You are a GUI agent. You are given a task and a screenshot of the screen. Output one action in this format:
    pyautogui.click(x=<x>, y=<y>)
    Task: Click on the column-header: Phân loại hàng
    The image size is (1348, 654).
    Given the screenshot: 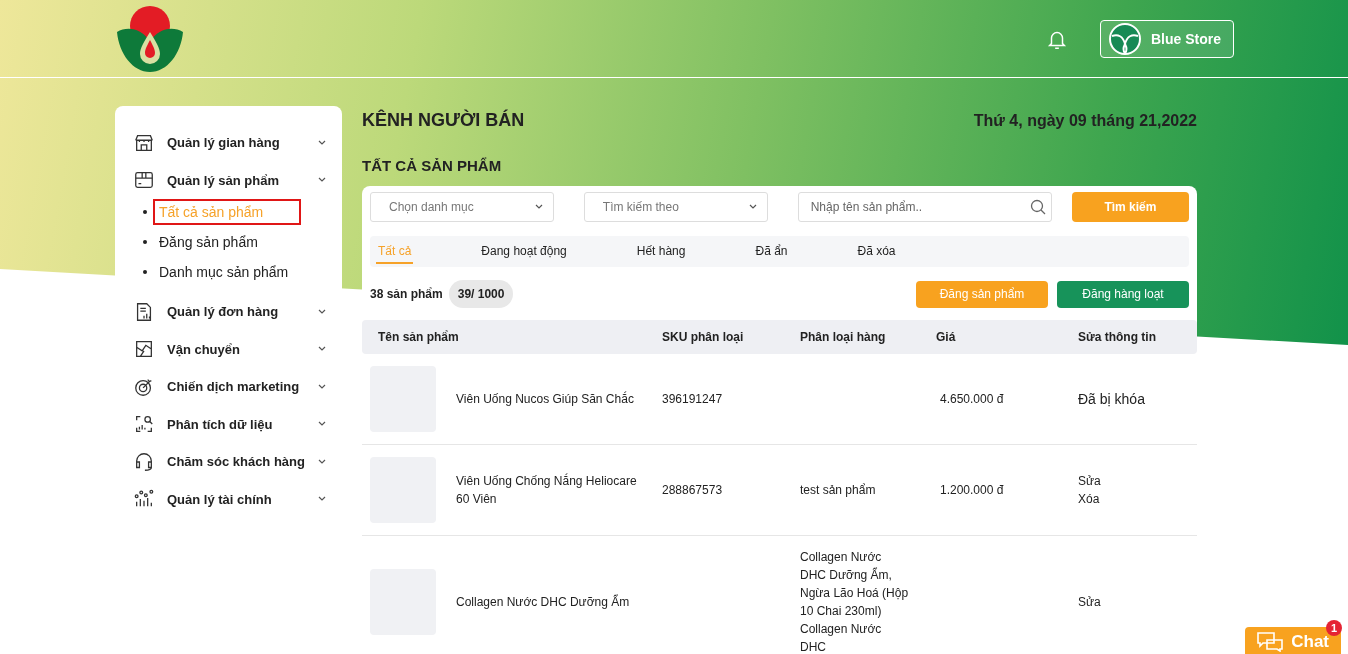 What is the action you would take?
    pyautogui.click(x=860, y=337)
    